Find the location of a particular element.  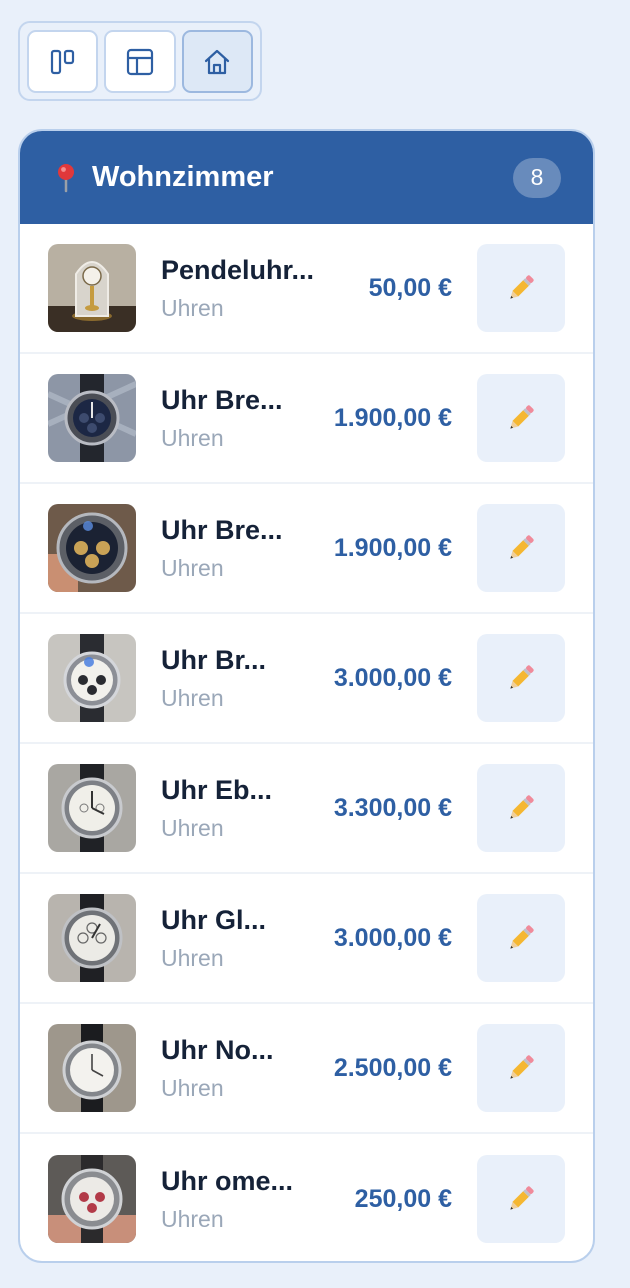

kanban-columns-icon is located at coordinates (62, 61).